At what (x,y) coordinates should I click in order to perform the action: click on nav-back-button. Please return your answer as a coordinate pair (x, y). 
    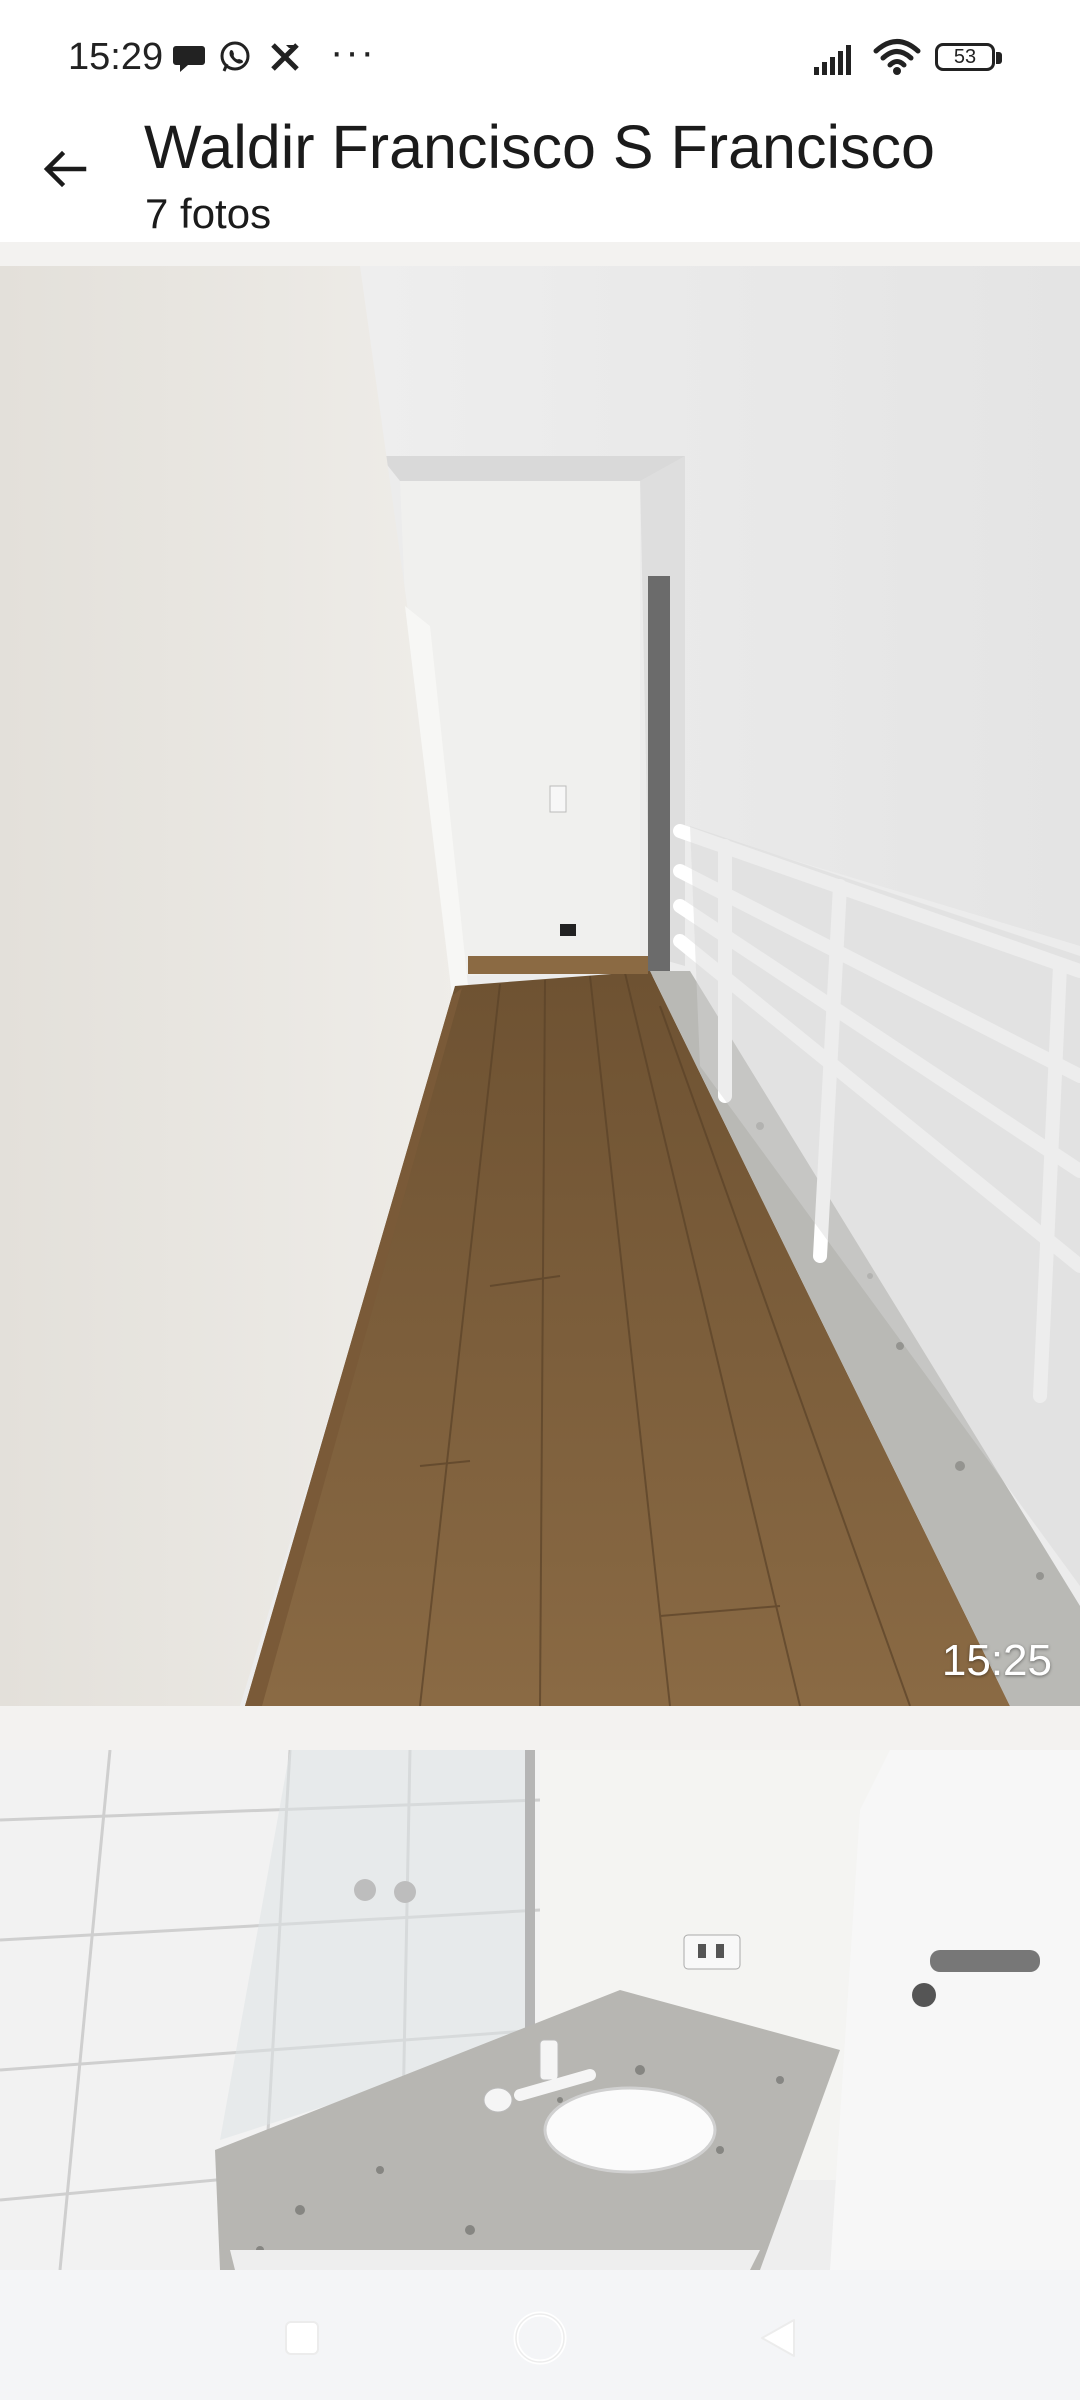
    Looking at the image, I should click on (778, 2338).